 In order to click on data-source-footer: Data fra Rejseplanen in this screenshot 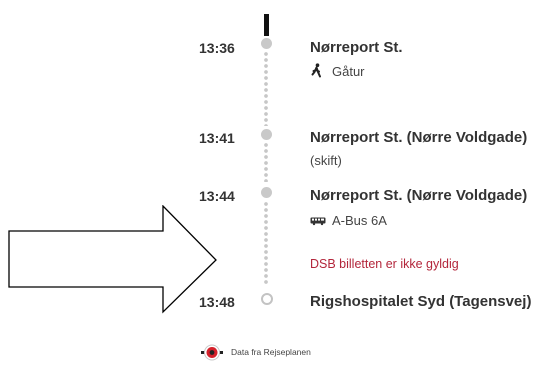, I will do `click(256, 352)`.